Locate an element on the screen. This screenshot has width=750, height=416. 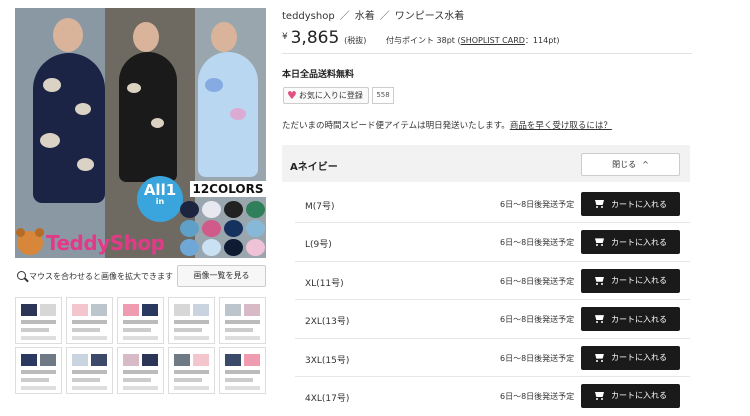
size-label: 2XL(13号) is located at coordinates (327, 322).